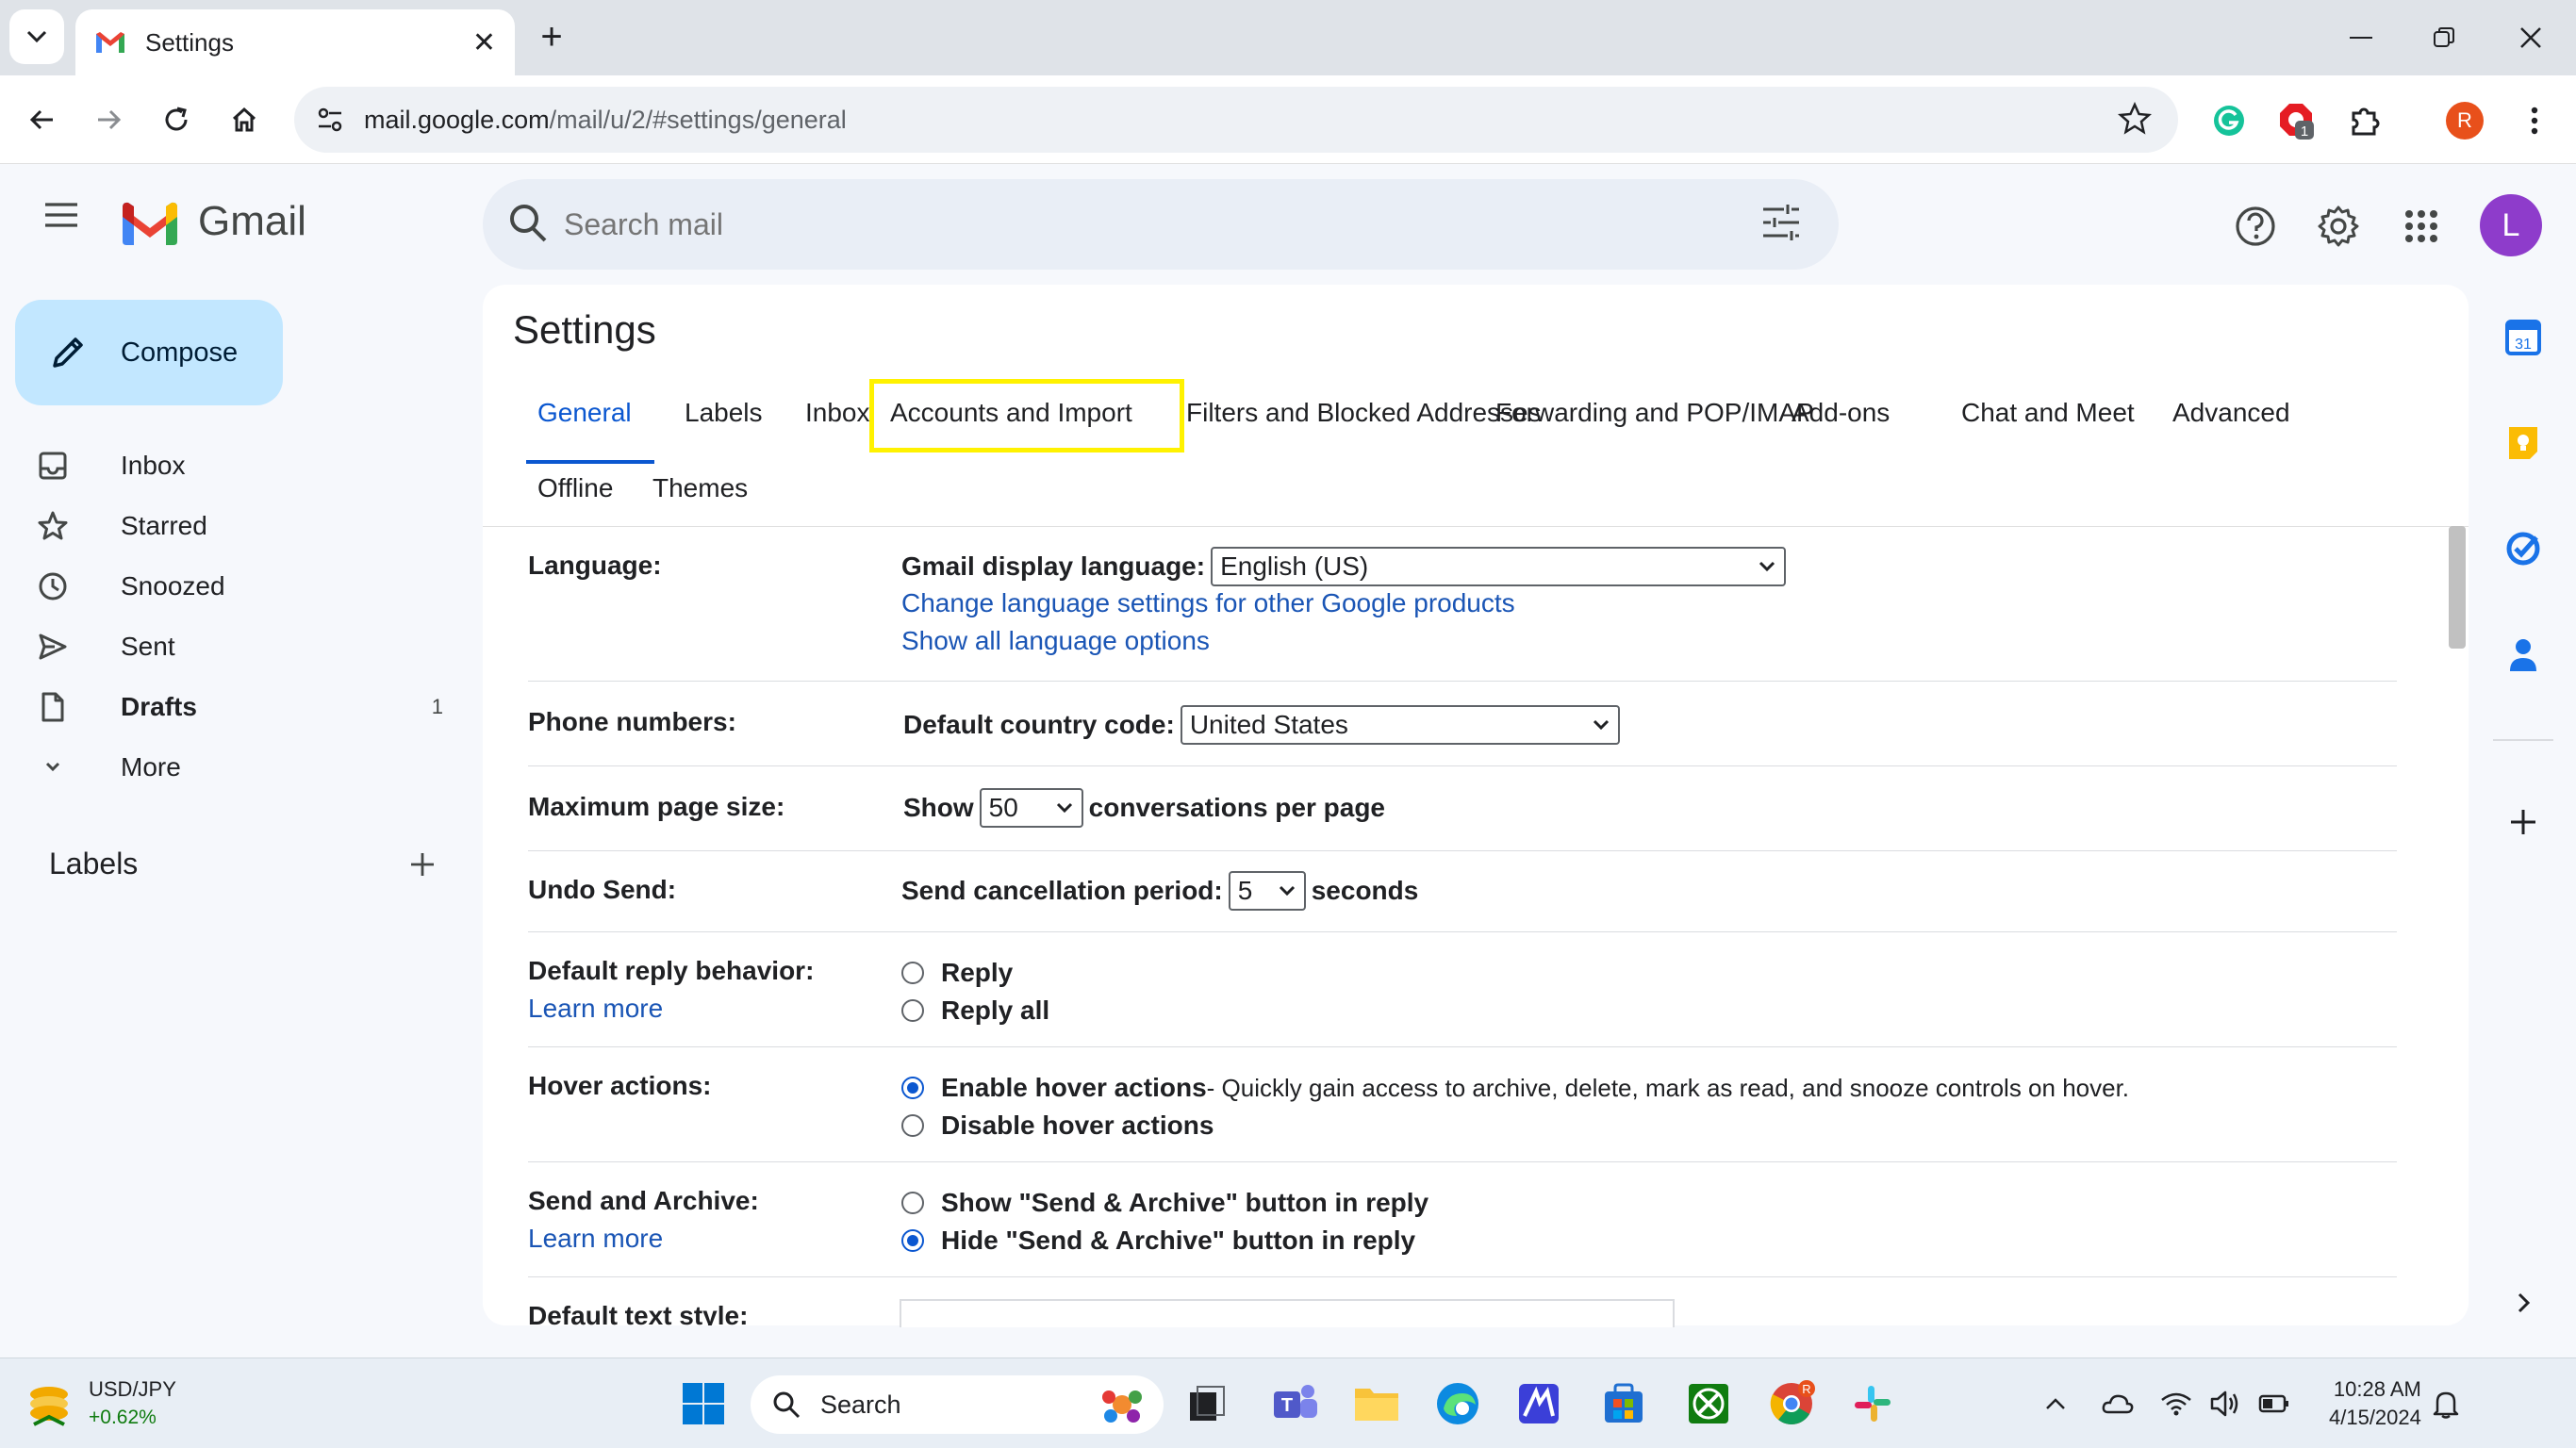  Describe the element at coordinates (1364, 413) in the screenshot. I see `tab-filters: Filters and Blocked Addresses` at that location.